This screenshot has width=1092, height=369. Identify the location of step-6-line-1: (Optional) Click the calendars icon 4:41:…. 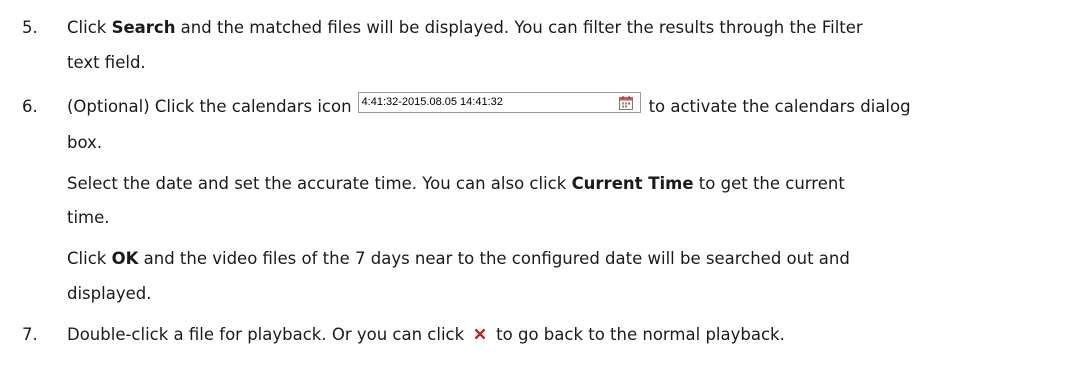
(489, 105).